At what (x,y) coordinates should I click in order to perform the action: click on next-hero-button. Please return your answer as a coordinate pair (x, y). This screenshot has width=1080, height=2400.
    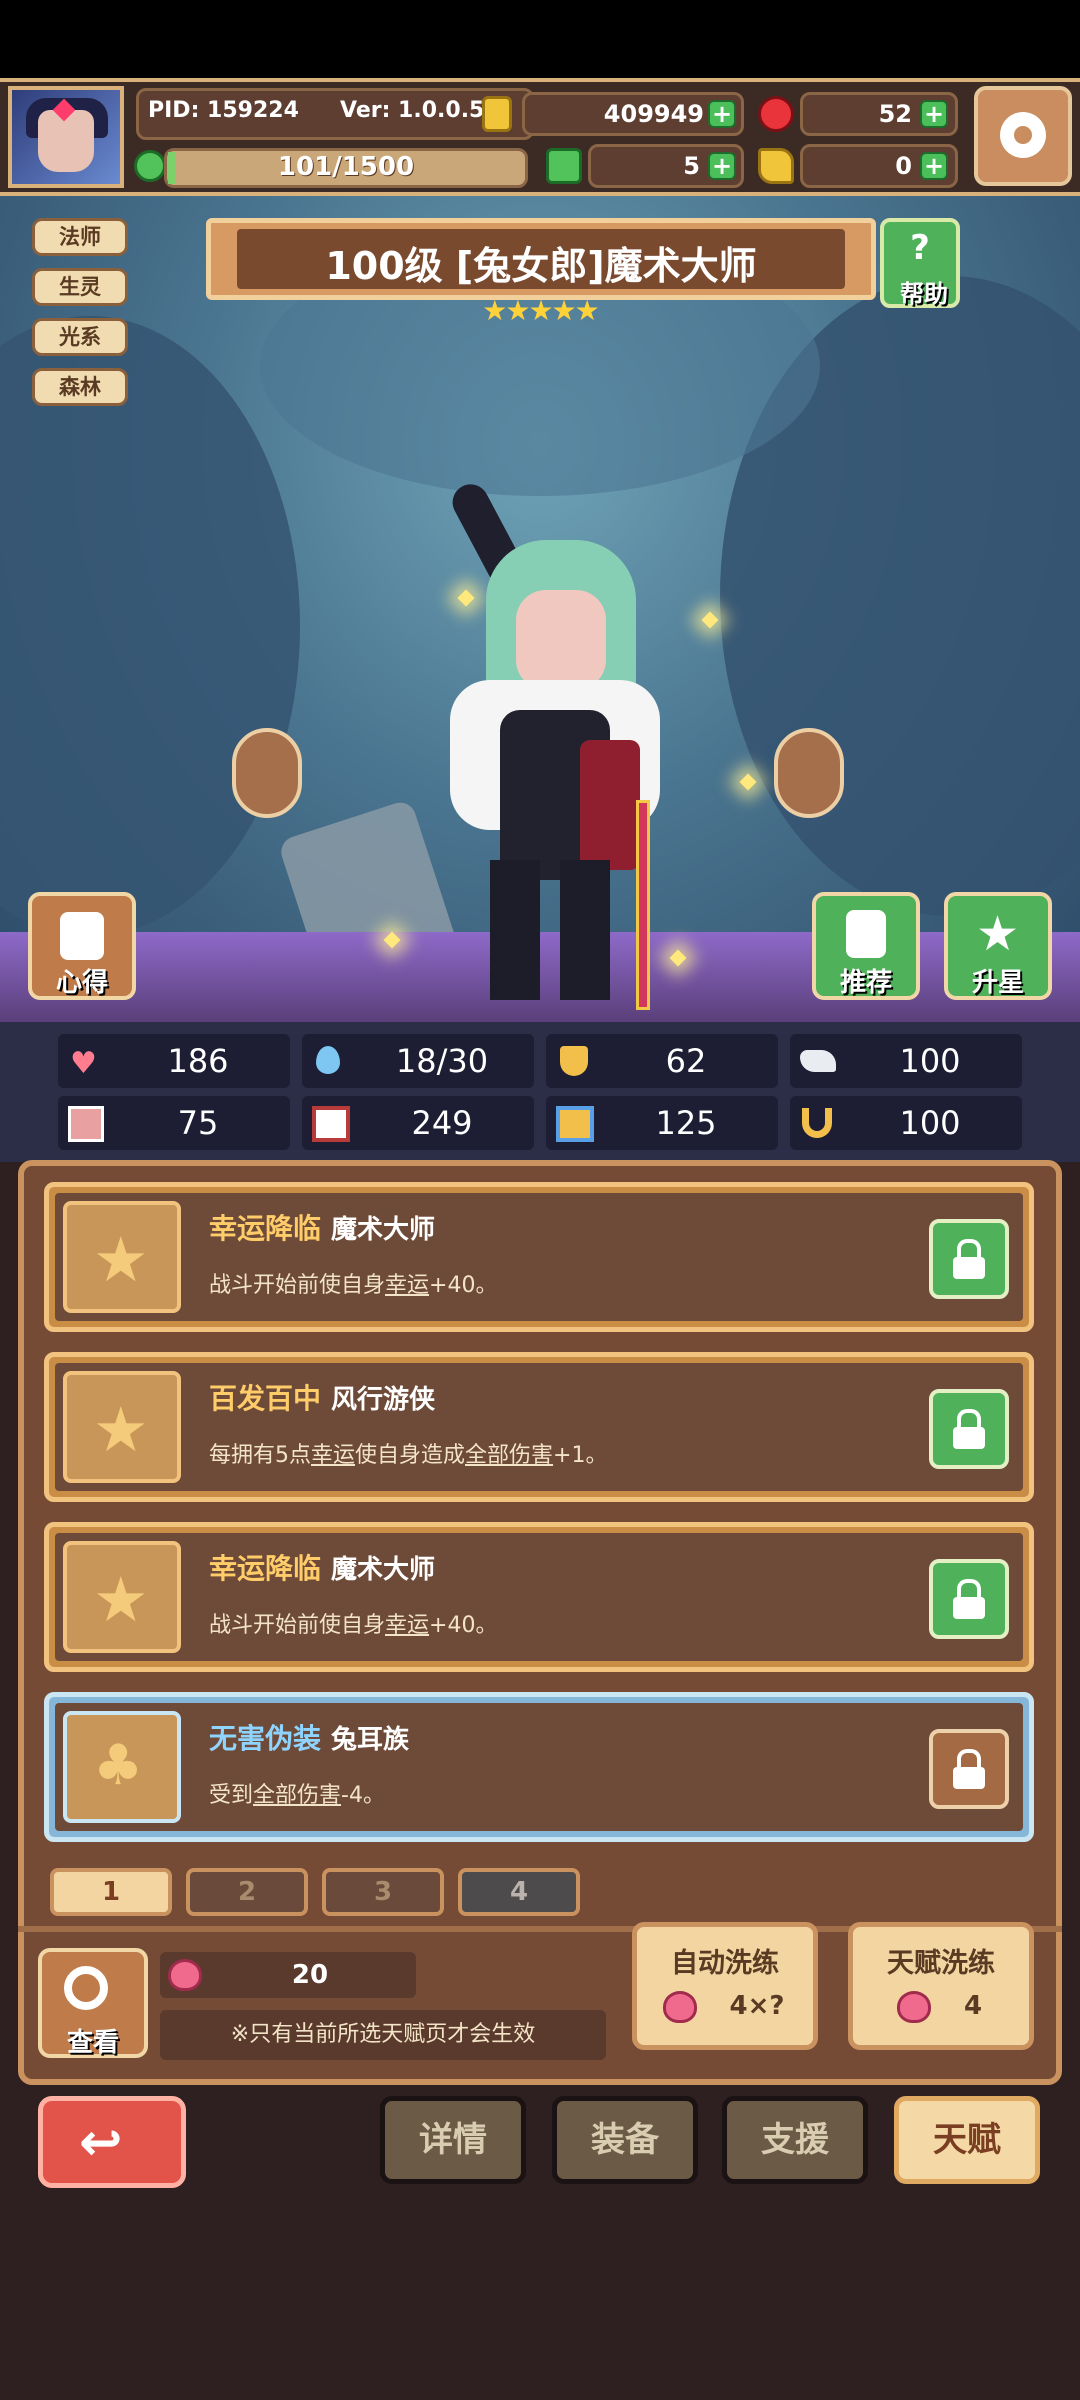
    Looking at the image, I should click on (809, 773).